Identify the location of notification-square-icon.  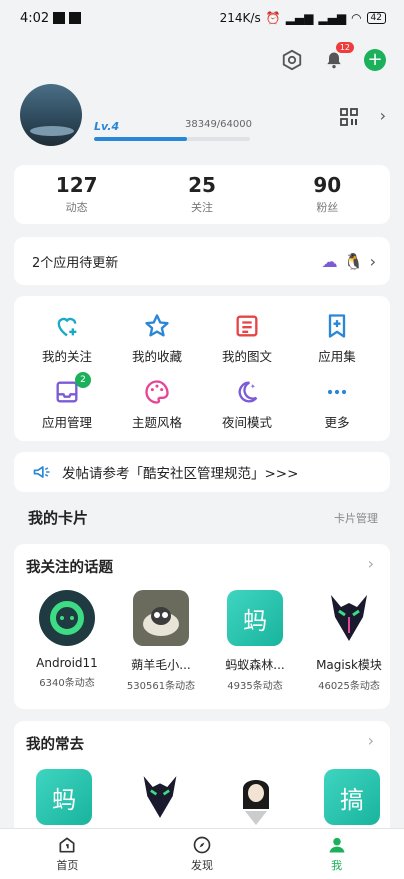
(59, 18).